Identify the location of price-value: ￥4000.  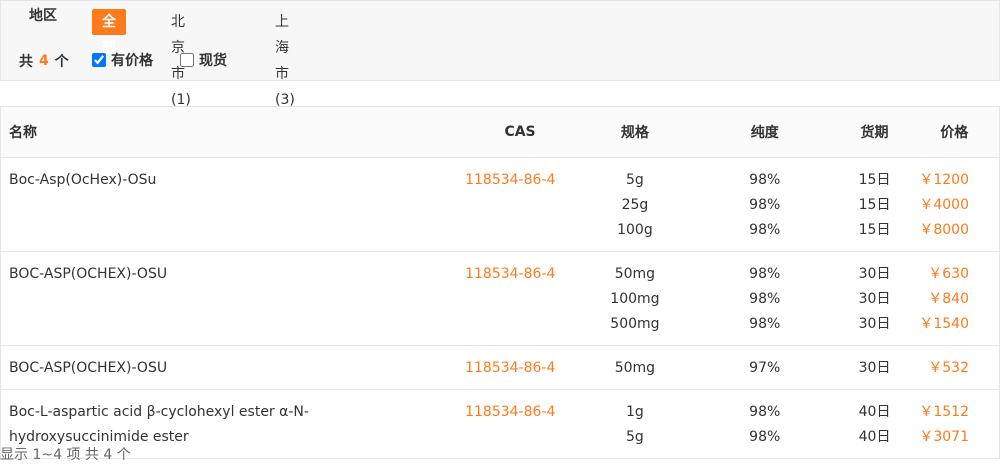
(944, 205).